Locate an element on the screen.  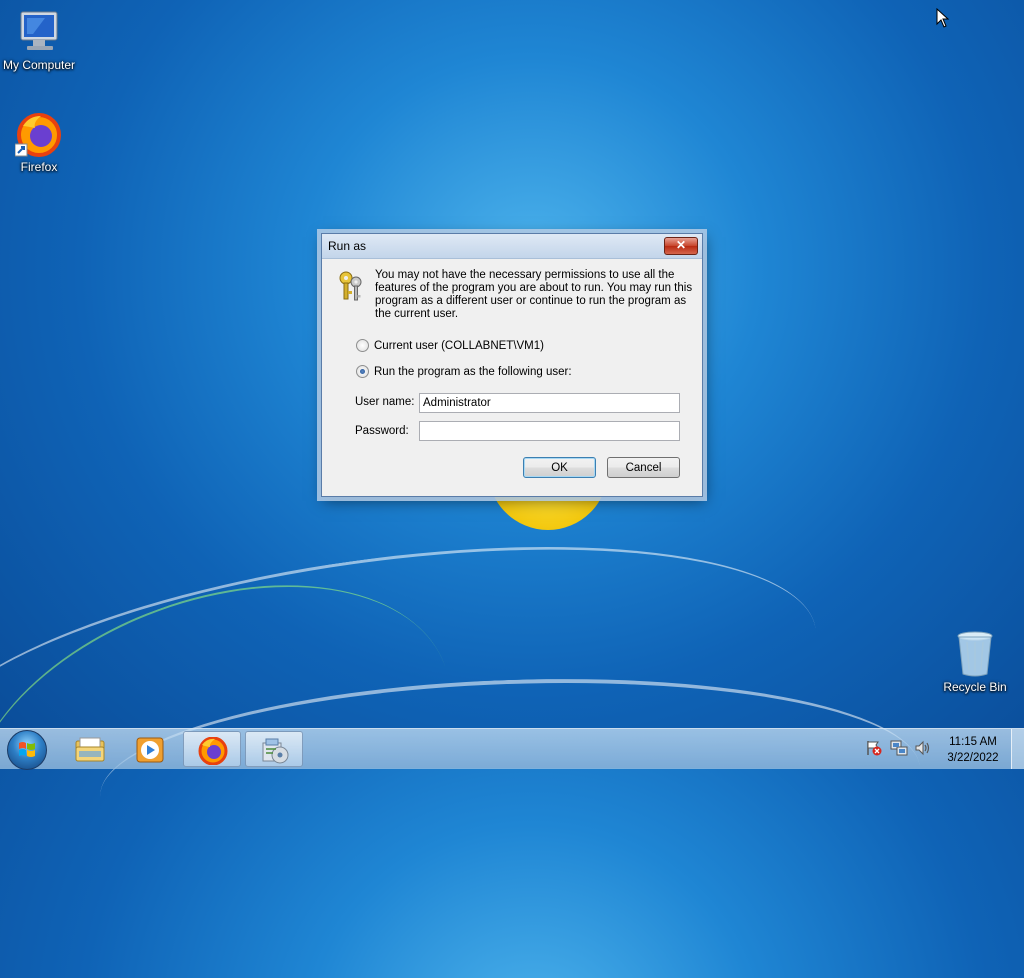
taskbar-item-firefox is located at coordinates (212, 749).